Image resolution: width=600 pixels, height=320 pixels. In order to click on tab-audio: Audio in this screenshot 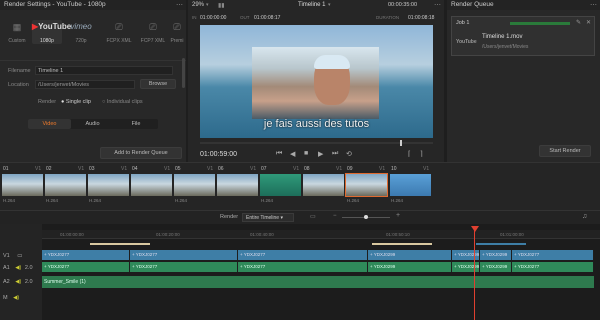, I will do `click(92, 124)`.